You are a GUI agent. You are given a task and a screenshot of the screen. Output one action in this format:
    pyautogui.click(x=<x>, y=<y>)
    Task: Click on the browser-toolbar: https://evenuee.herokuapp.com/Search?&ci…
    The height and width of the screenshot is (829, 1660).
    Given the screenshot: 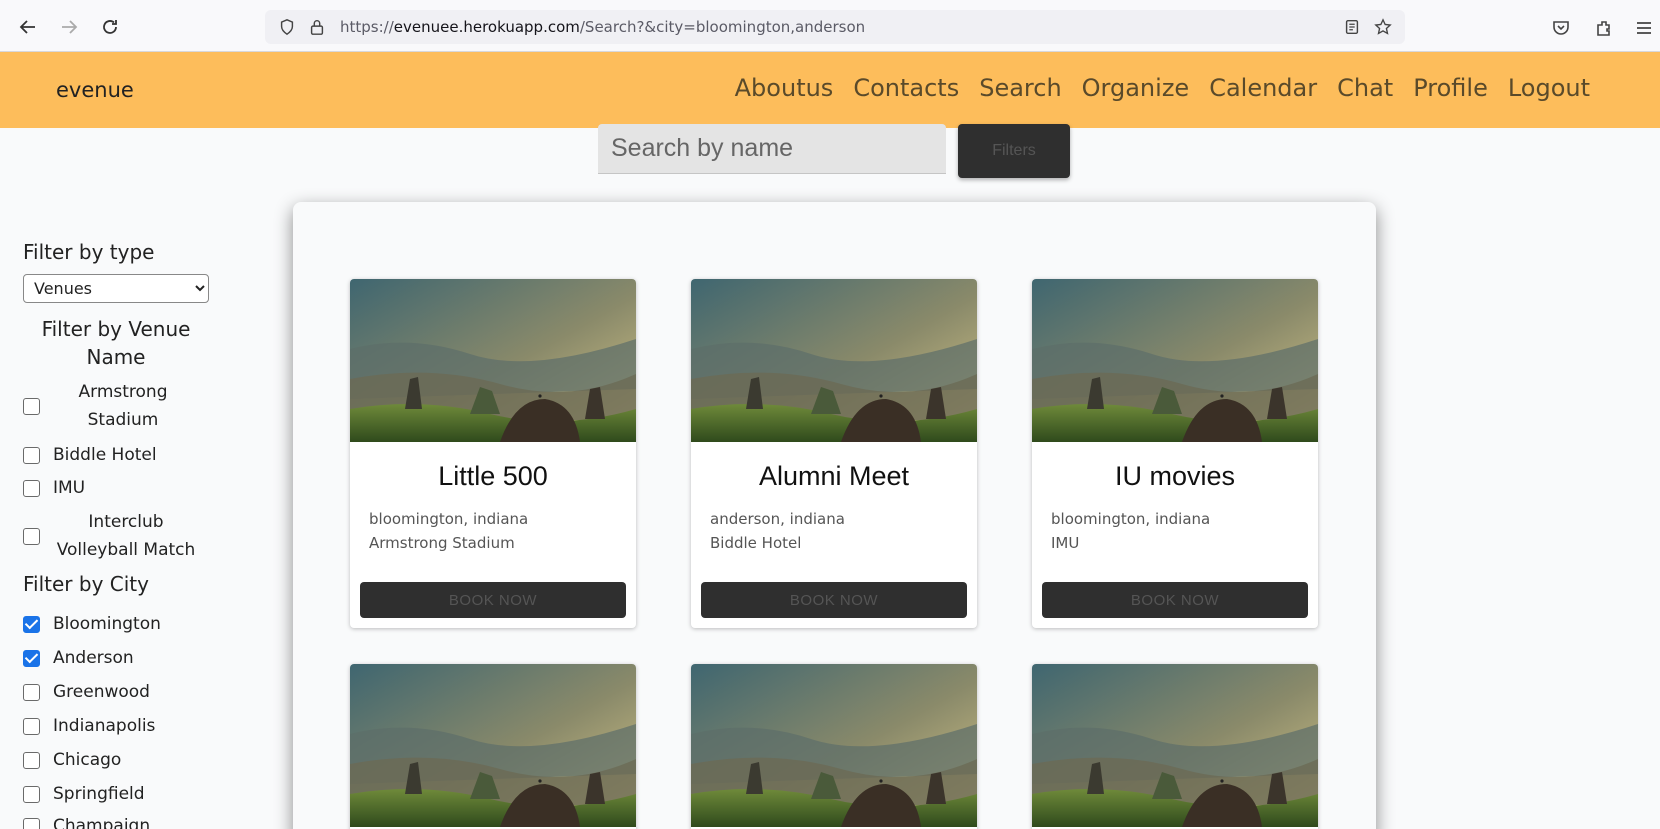 What is the action you would take?
    pyautogui.click(x=830, y=26)
    